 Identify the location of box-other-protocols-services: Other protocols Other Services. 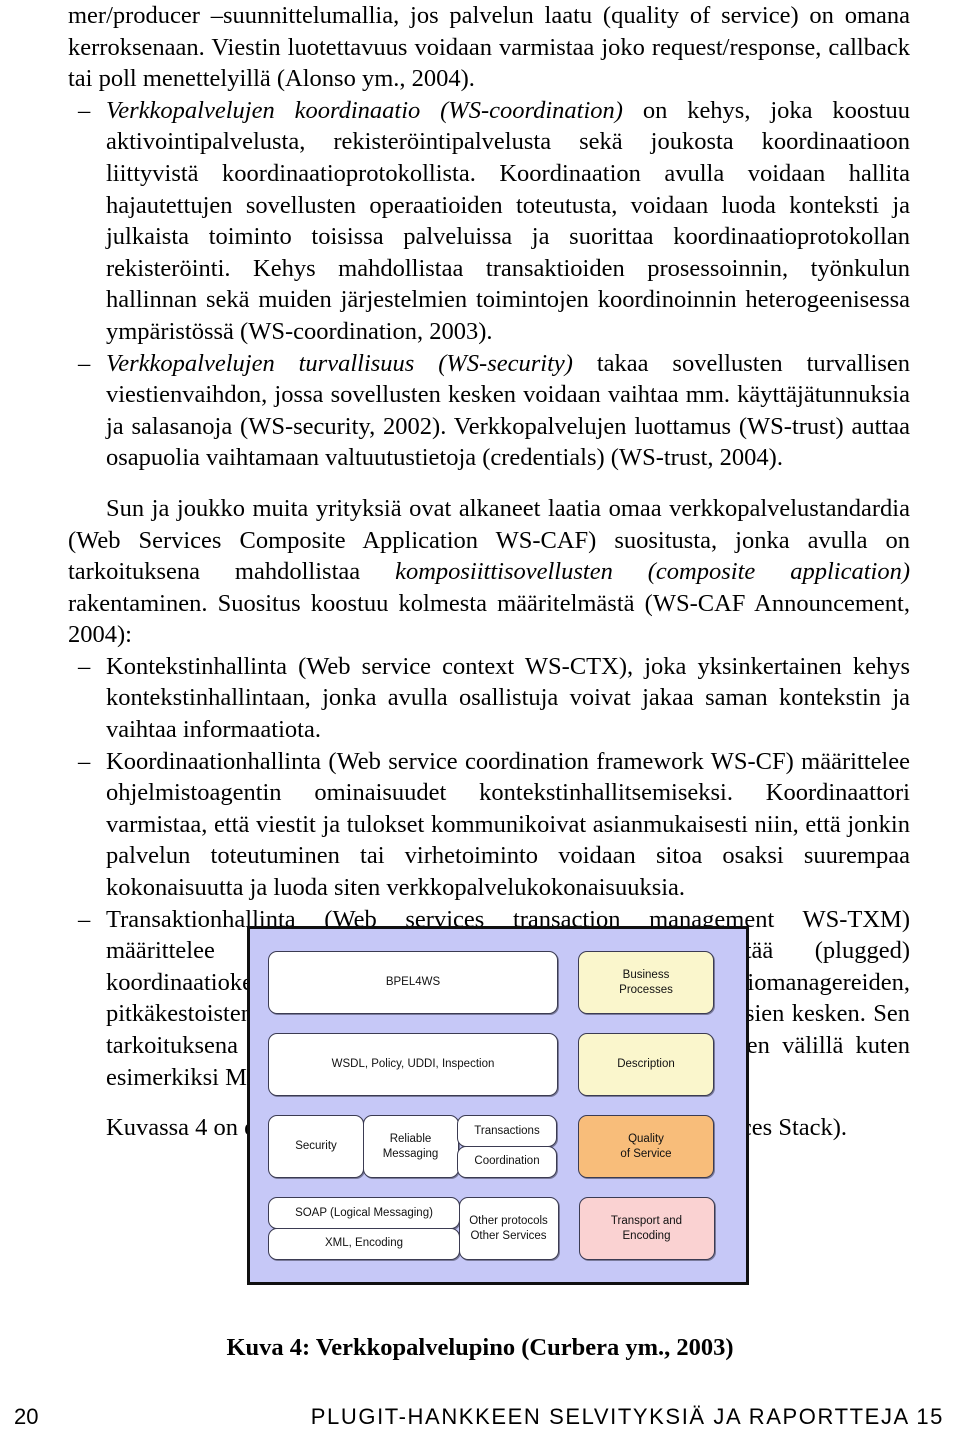
(508, 1228).